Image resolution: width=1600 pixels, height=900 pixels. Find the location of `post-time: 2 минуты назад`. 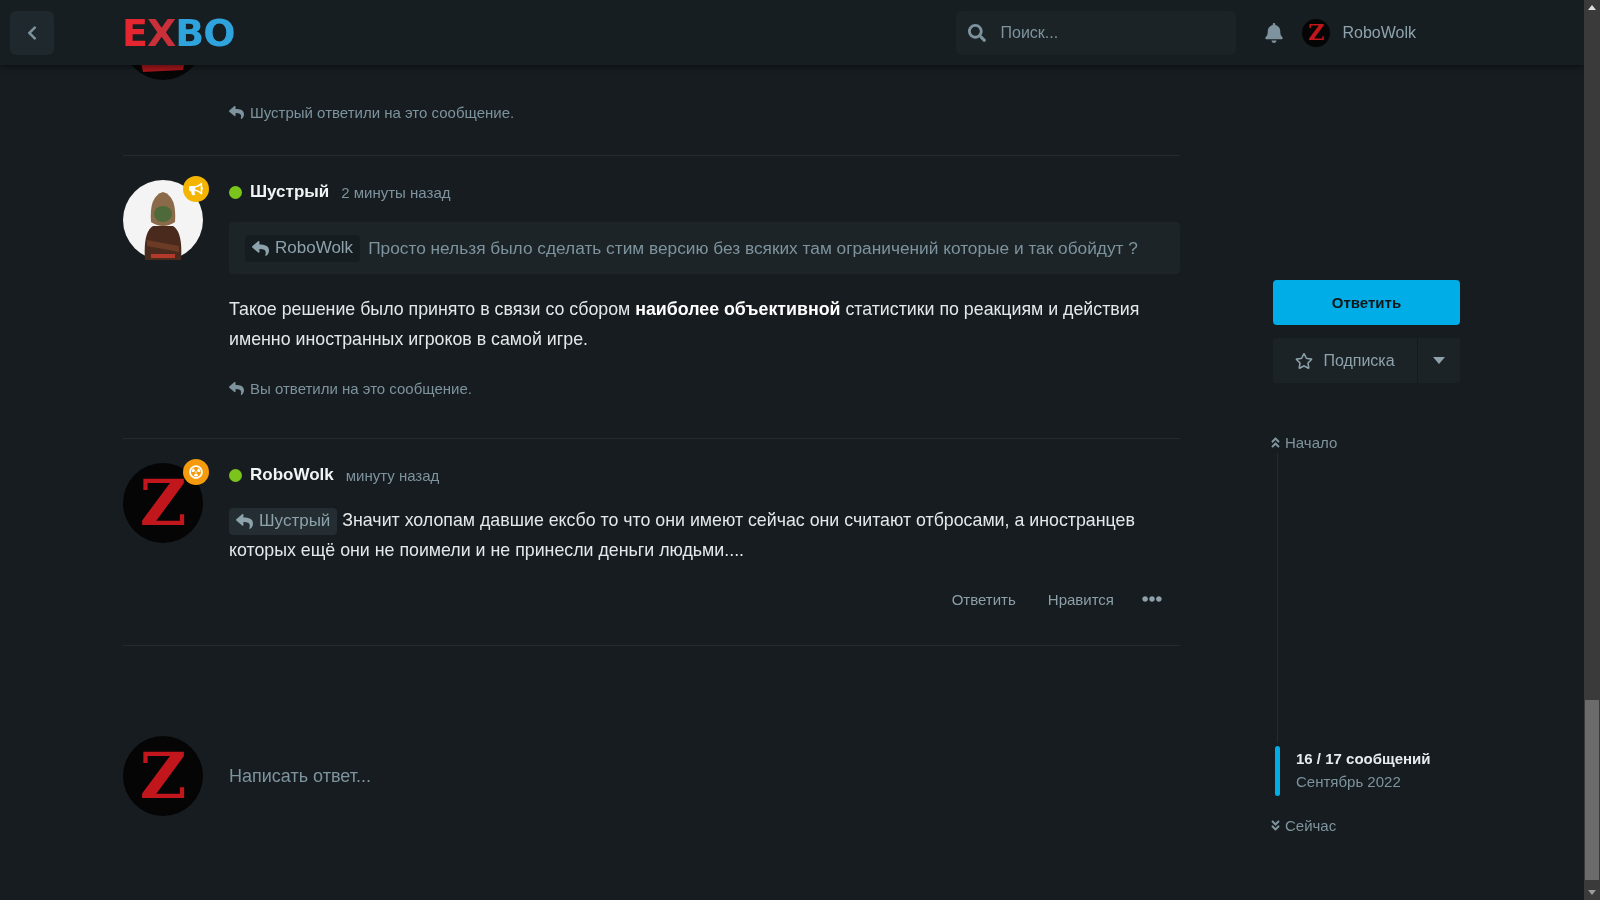

post-time: 2 минуты назад is located at coordinates (396, 192).